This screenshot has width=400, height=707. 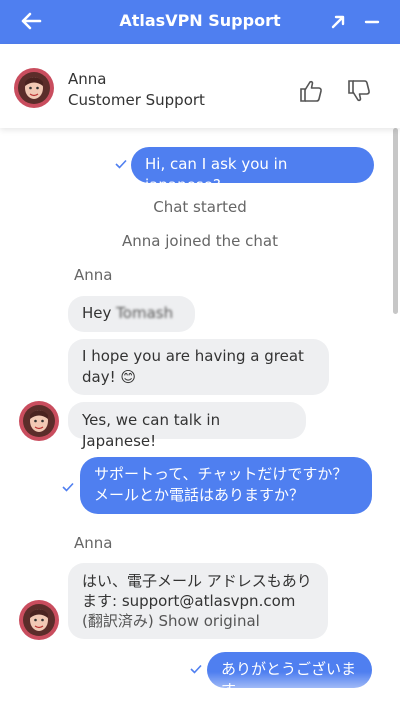 I want to click on title-bar: AtlasVPN Support, so click(x=200, y=22).